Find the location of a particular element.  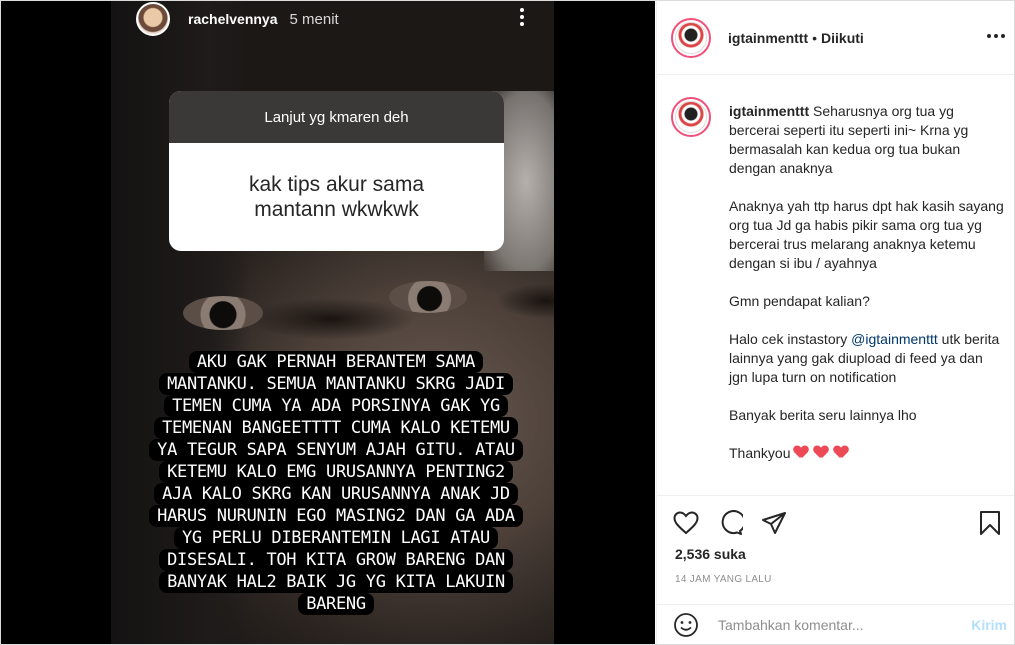

overlay-text-line: MANTANKU. SEMUA MANTANKU SKRG JADI is located at coordinates (336, 384).